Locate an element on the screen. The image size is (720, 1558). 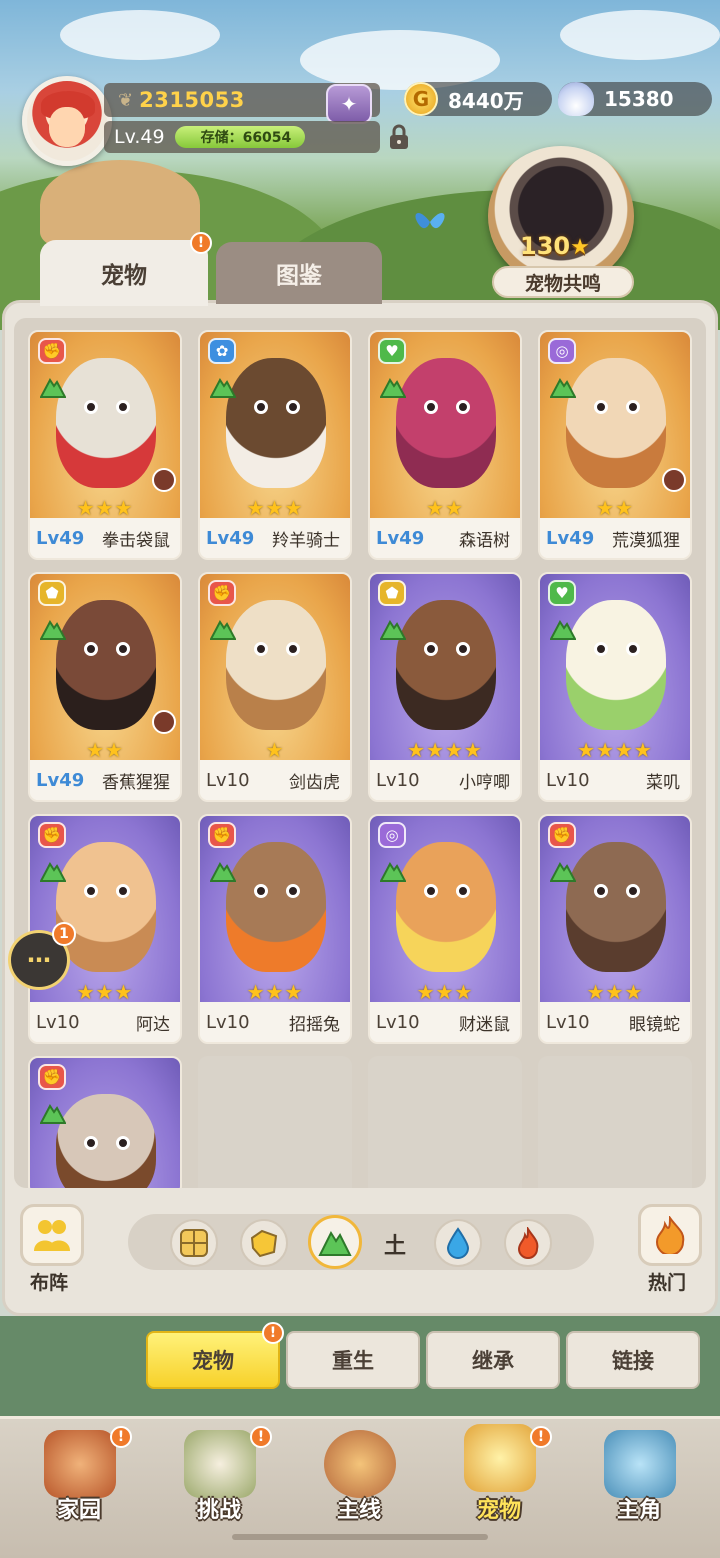
pet-portrait: ⬟ ★★ is located at coordinates (105, 668).